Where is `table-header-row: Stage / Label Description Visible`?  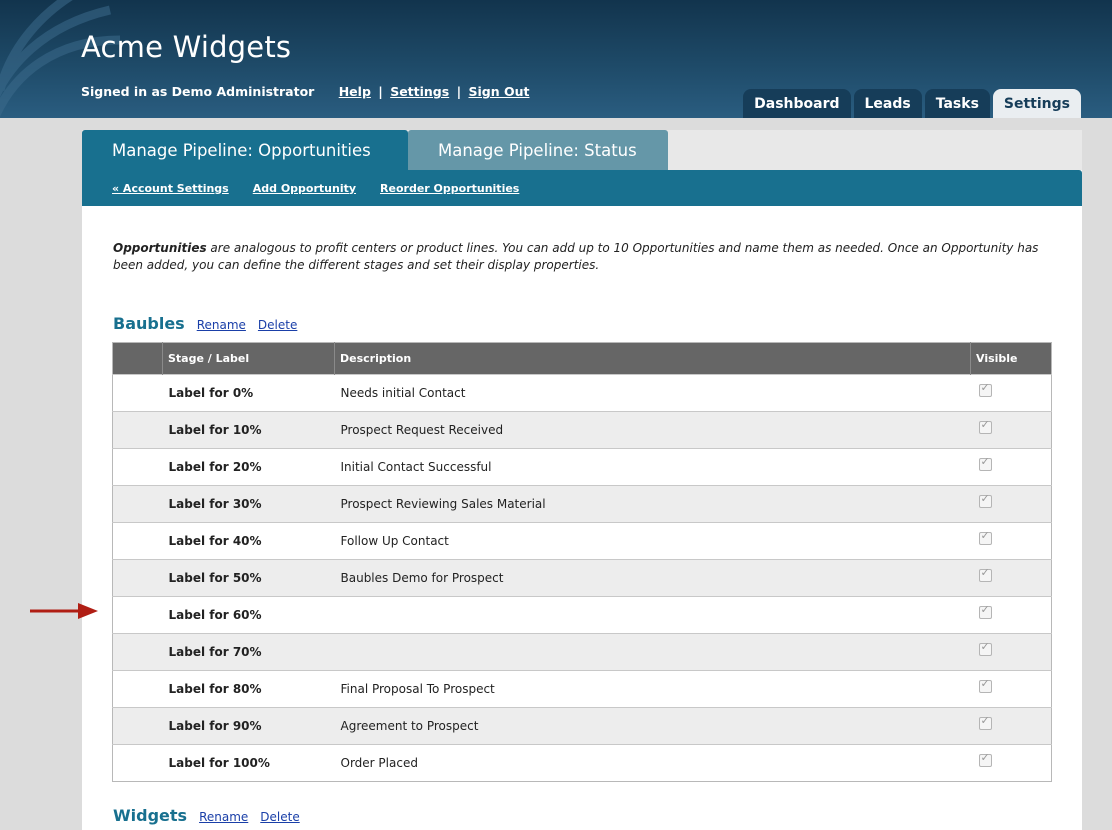
table-header-row: Stage / Label Description Visible is located at coordinates (582, 358).